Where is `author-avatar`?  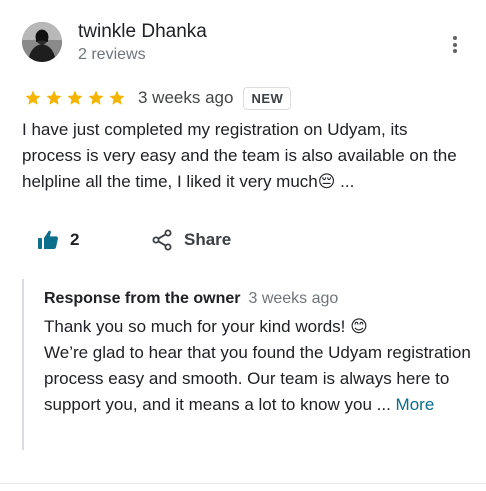 author-avatar is located at coordinates (42, 42).